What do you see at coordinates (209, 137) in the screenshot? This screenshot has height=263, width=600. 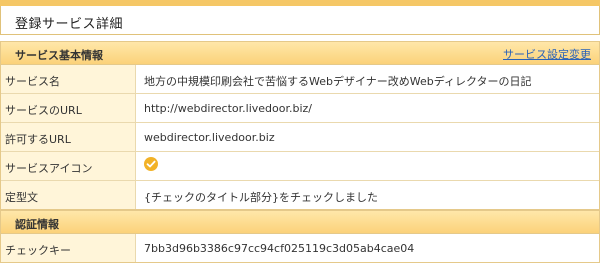 I see `allowed-url-value: webdirector.livedoor.biz` at bounding box center [209, 137].